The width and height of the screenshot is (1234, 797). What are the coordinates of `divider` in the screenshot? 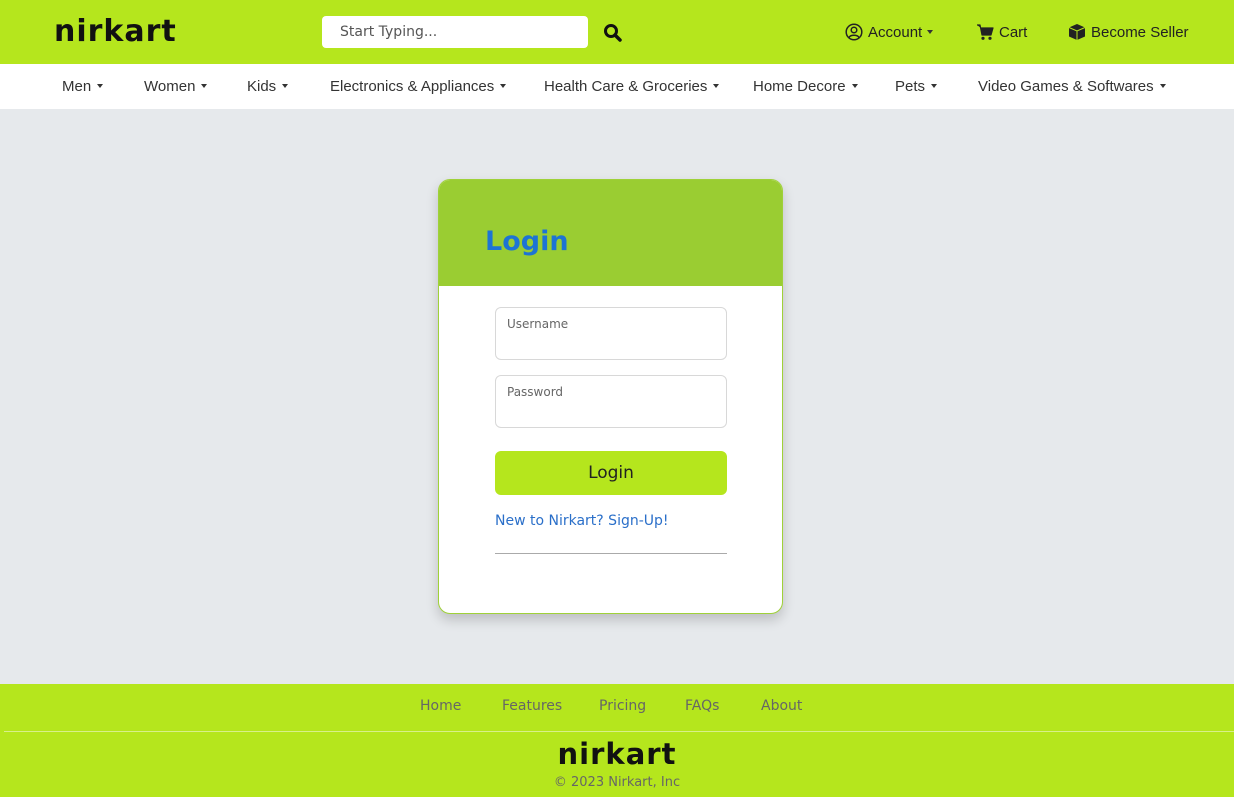 It's located at (611, 553).